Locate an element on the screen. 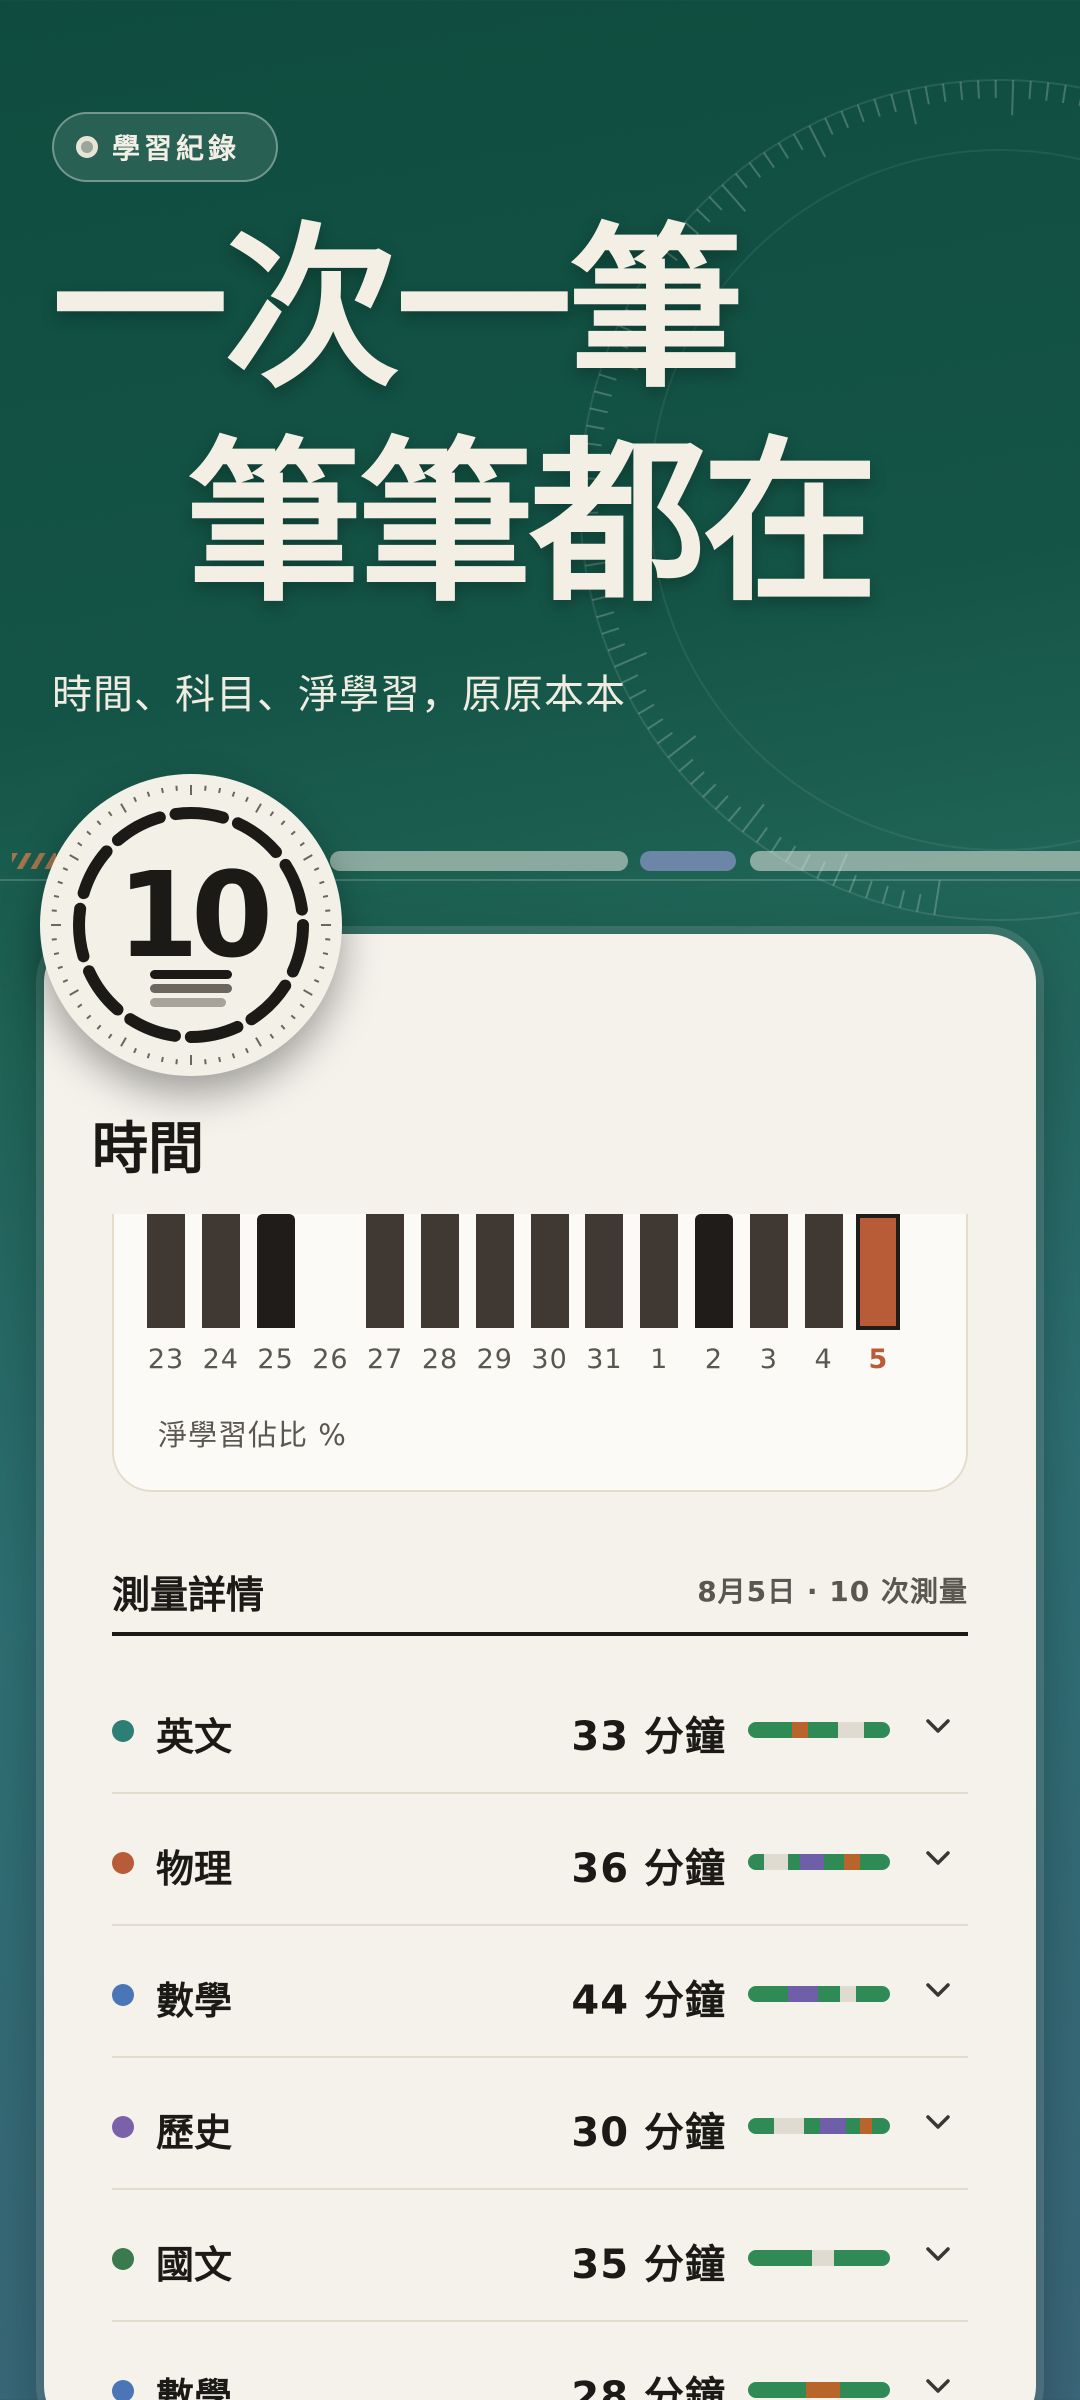 This screenshot has width=1080, height=2400. chart-tick-label: 31 is located at coordinates (604, 1359).